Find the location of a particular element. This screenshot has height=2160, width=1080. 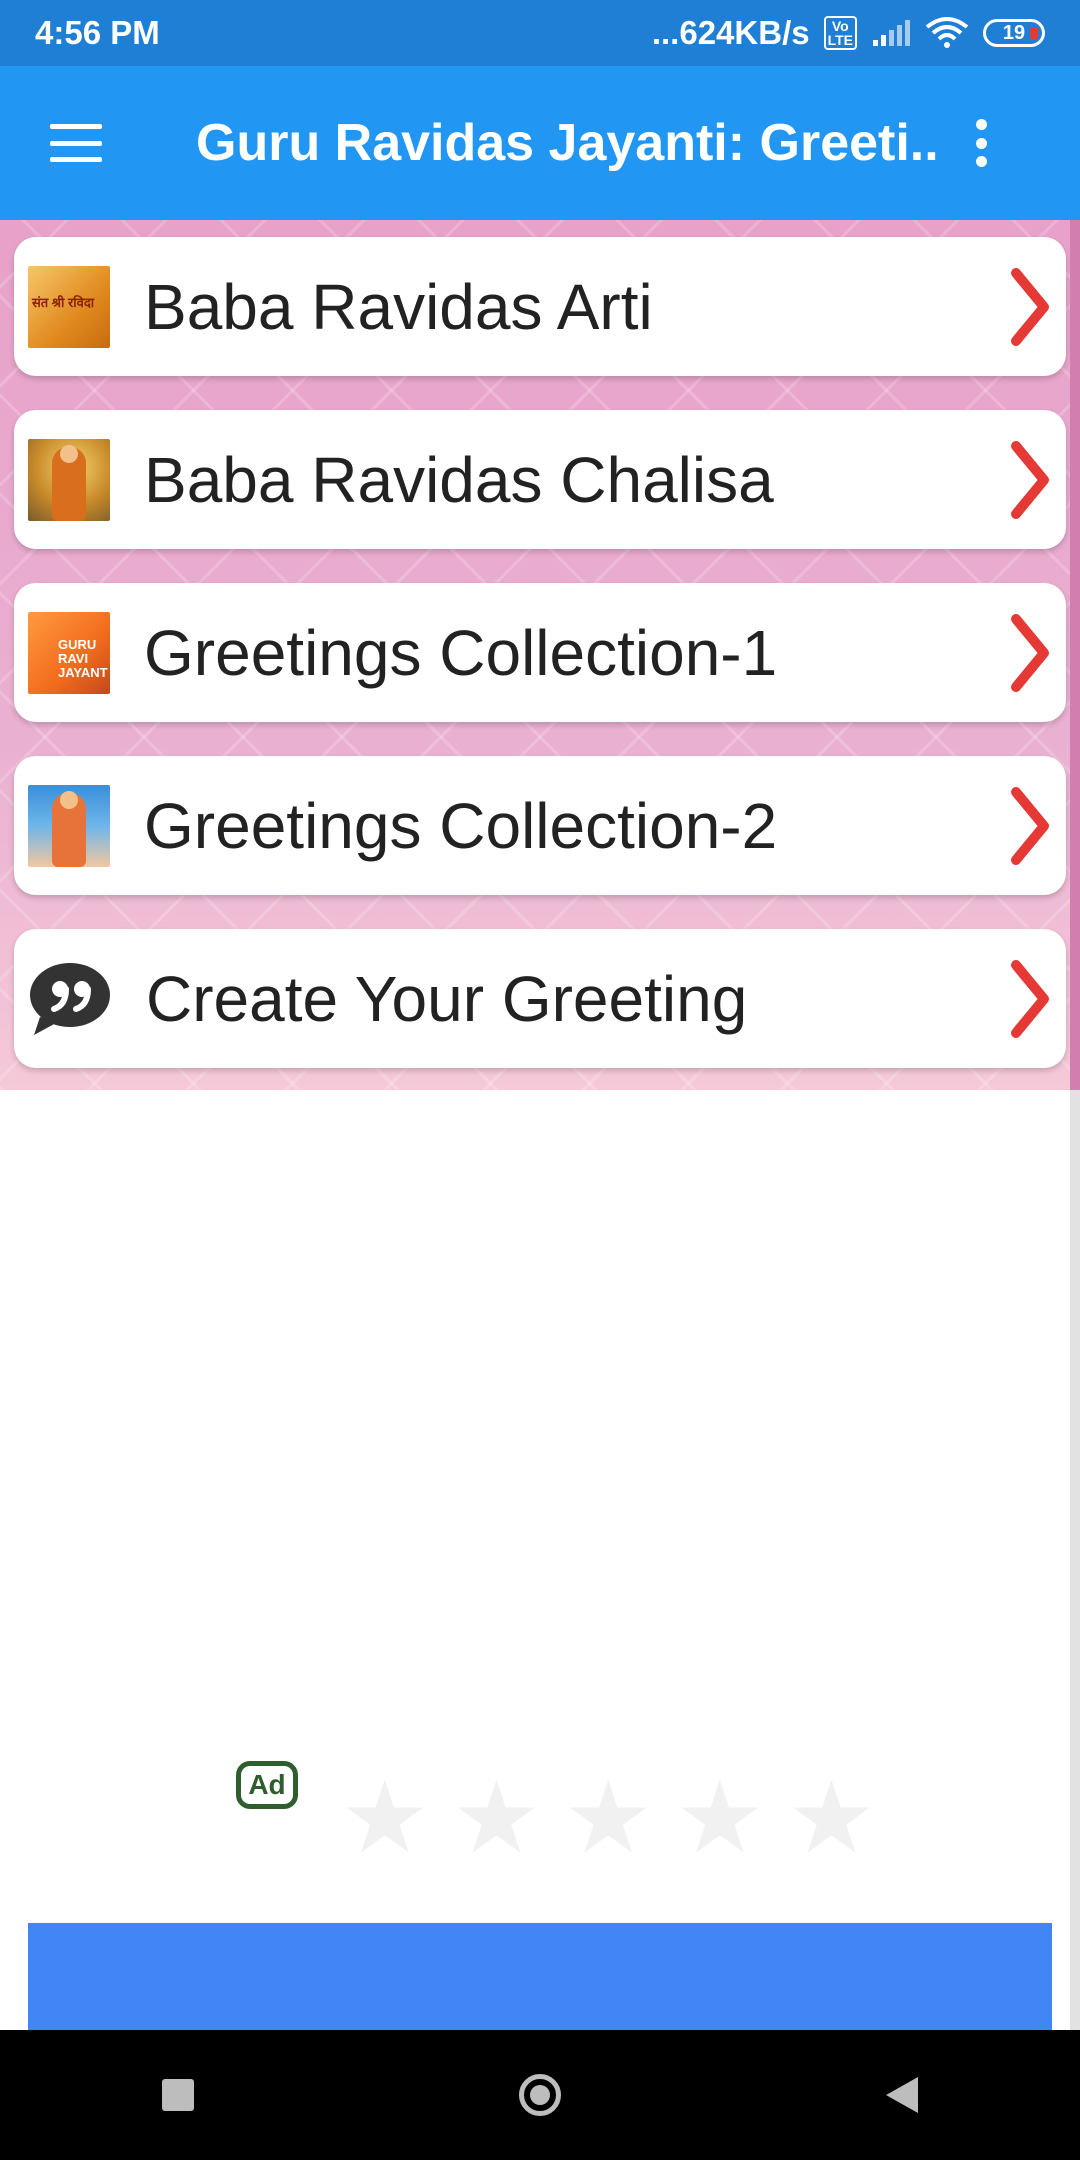

recents-icon is located at coordinates (178, 2095).